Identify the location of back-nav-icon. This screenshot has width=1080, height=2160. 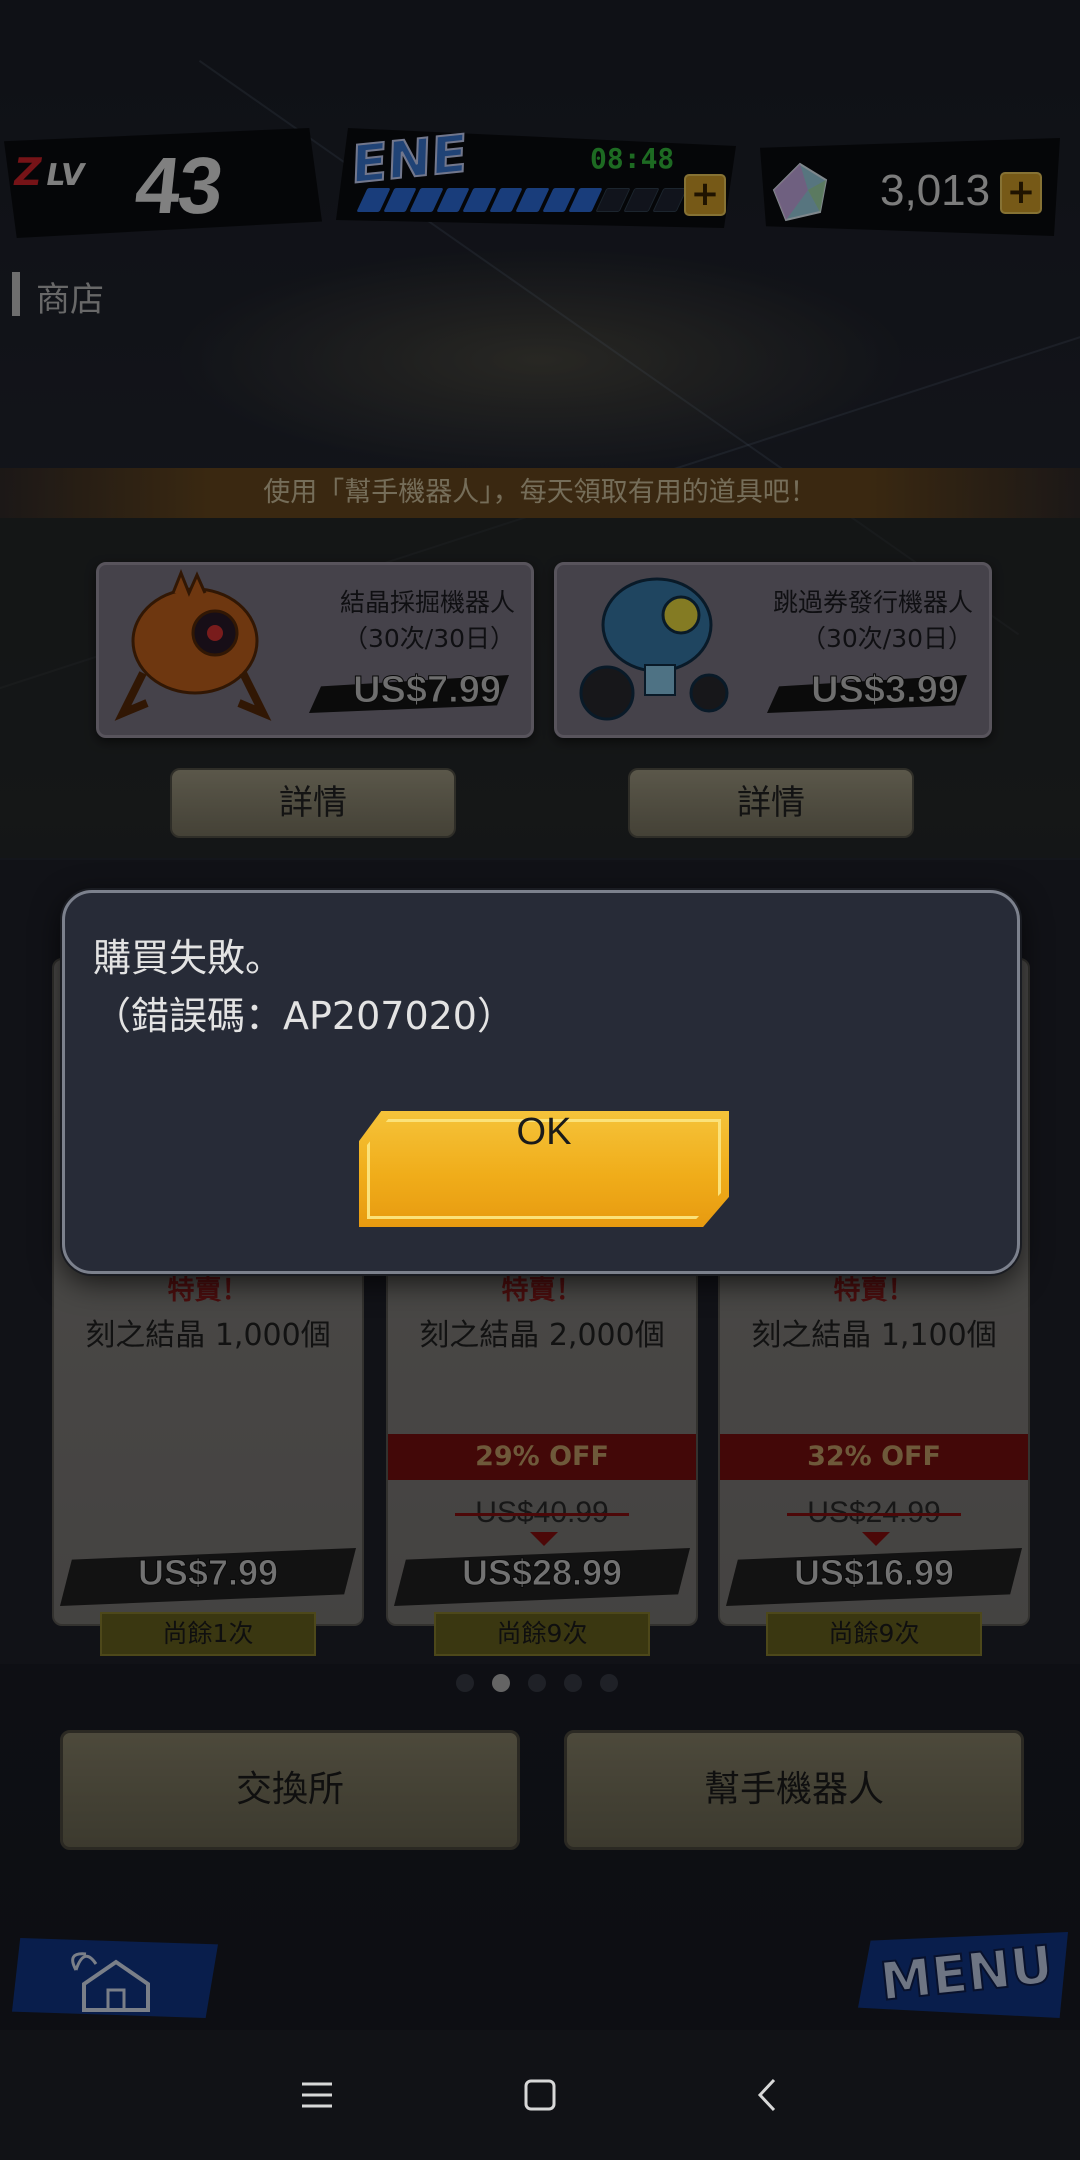
(767, 2095).